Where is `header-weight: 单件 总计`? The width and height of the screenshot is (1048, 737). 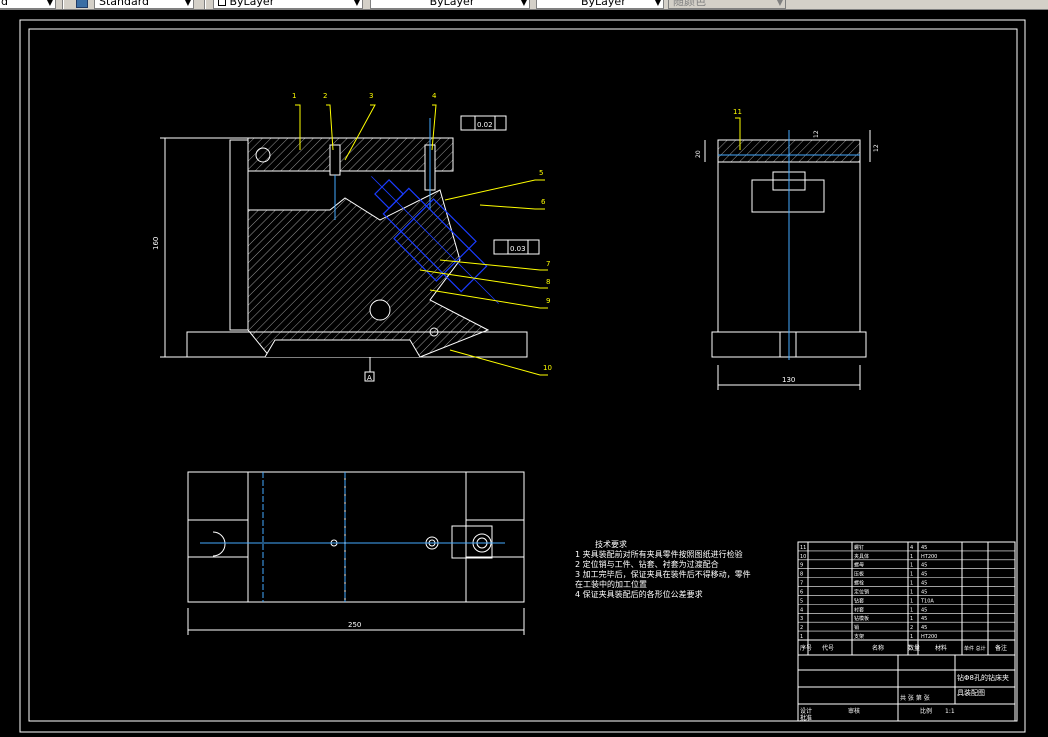
header-weight: 单件 总计 is located at coordinates (975, 648).